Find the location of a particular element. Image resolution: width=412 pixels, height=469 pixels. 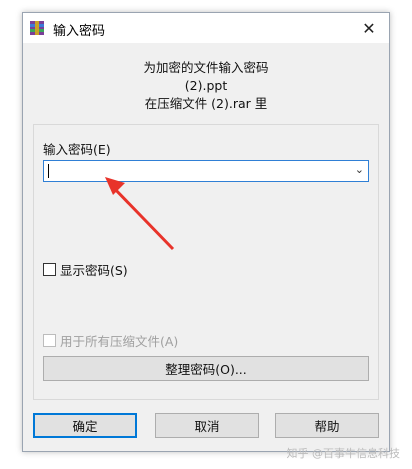

close-button: ✕ is located at coordinates (369, 28).